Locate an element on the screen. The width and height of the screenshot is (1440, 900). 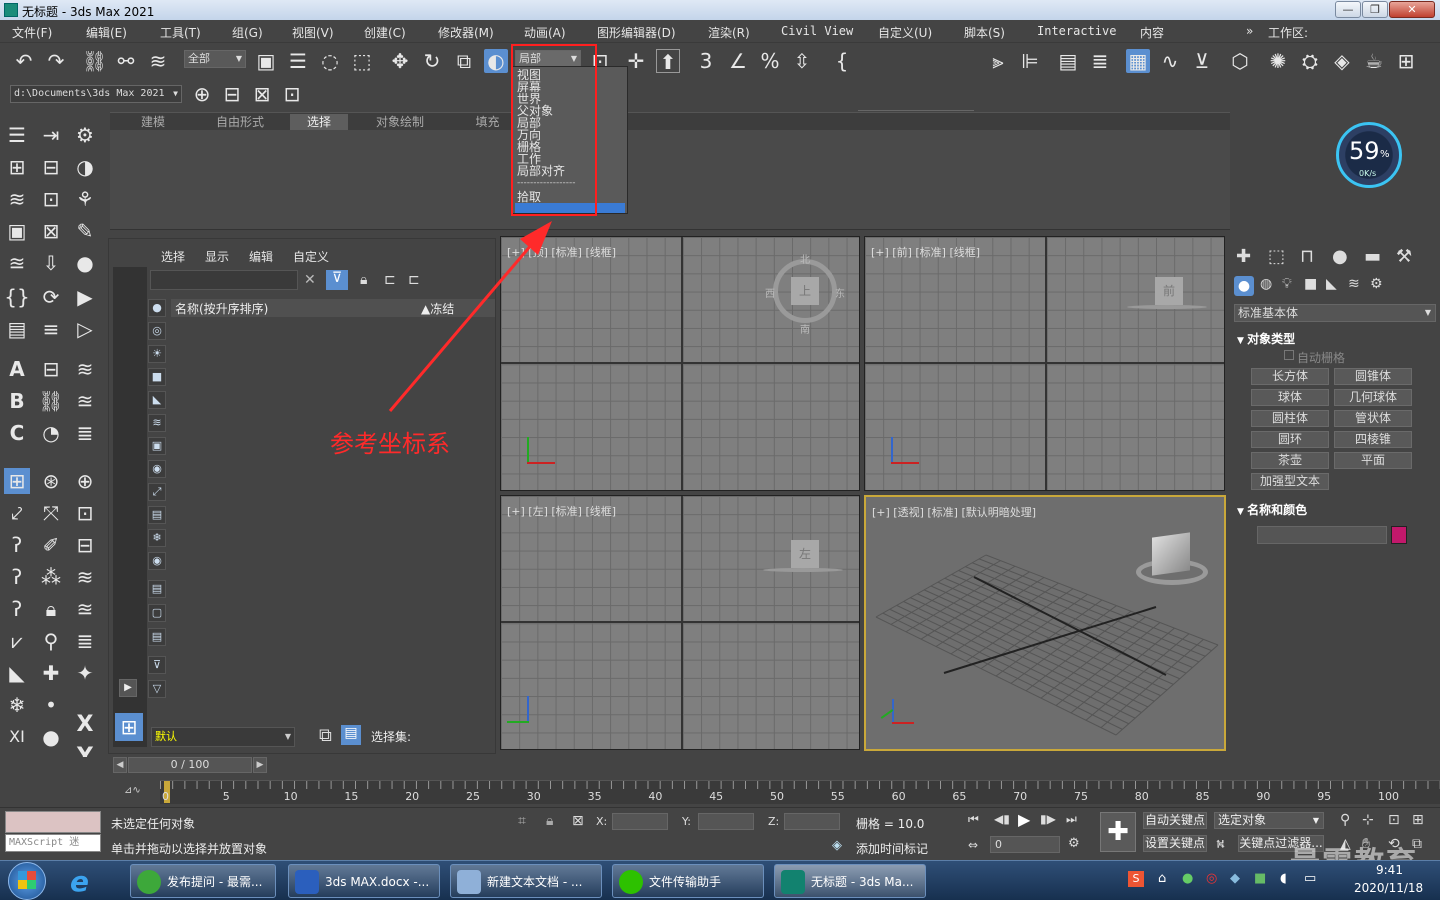
tab-display: 显示 is located at coordinates (217, 256).